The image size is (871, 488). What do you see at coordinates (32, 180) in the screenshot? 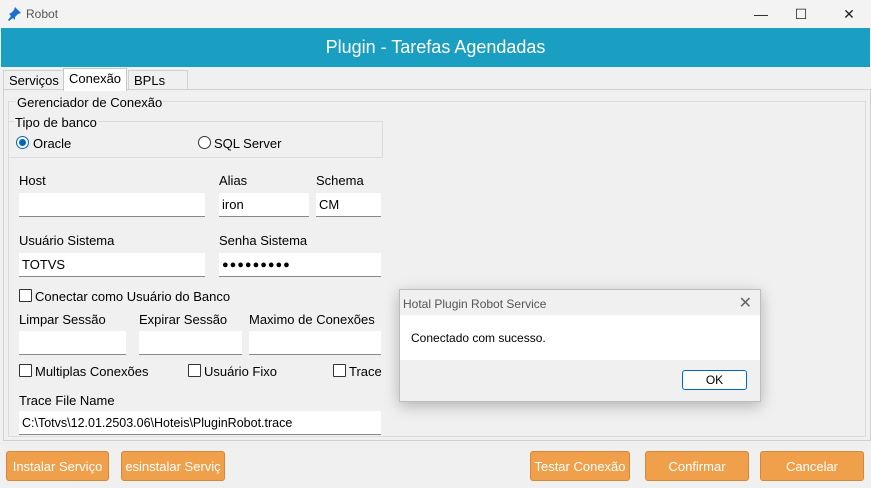
I see `host-label: Host` at bounding box center [32, 180].